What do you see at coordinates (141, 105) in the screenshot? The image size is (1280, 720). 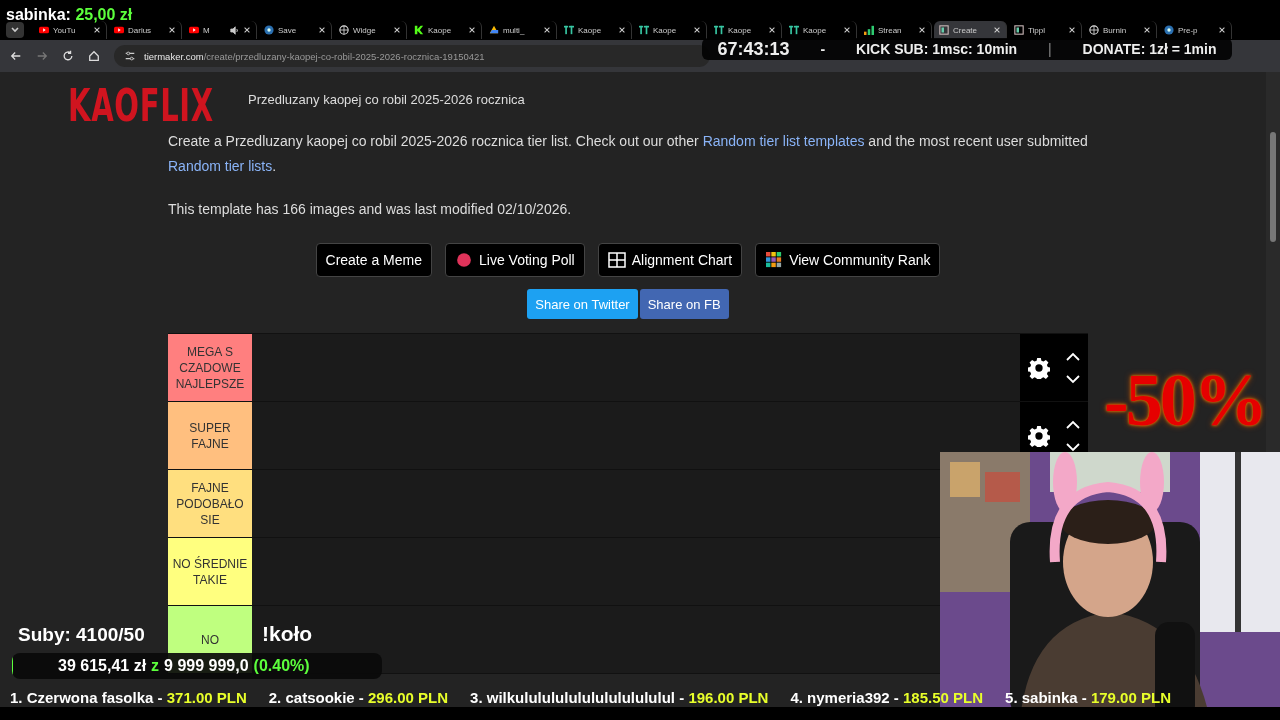 I see `logo: KAOFLIX` at bounding box center [141, 105].